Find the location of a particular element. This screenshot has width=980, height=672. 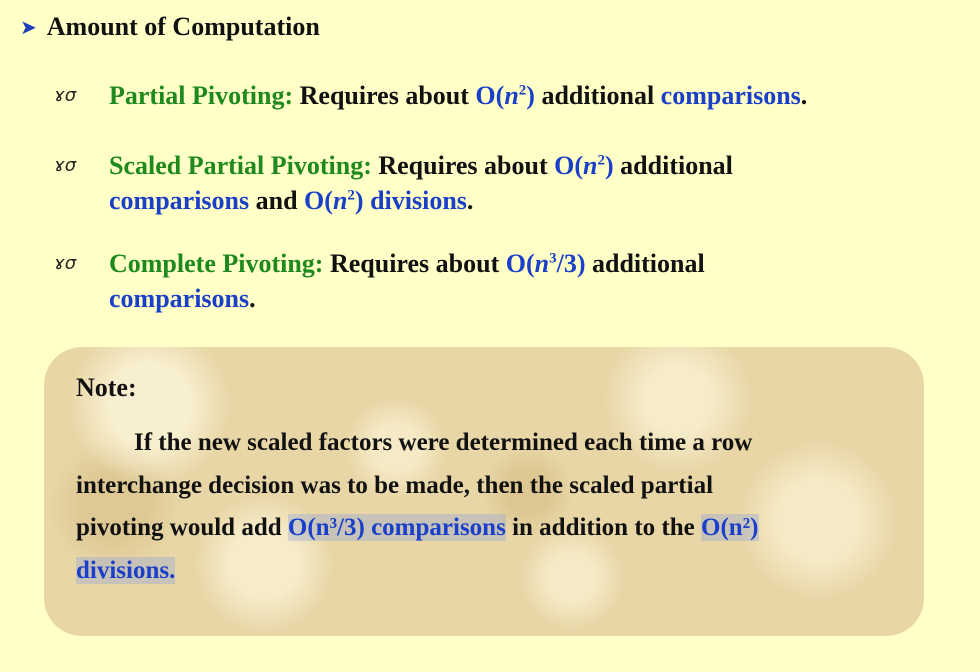

highlight-divisions: divisions. is located at coordinates (126, 570).